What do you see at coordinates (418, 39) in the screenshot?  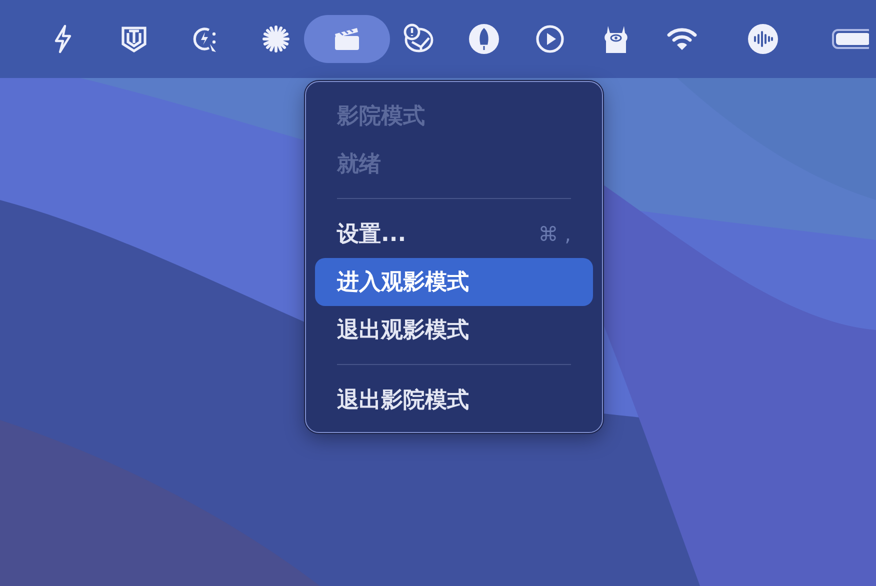 I see `globe-alert-icon` at bounding box center [418, 39].